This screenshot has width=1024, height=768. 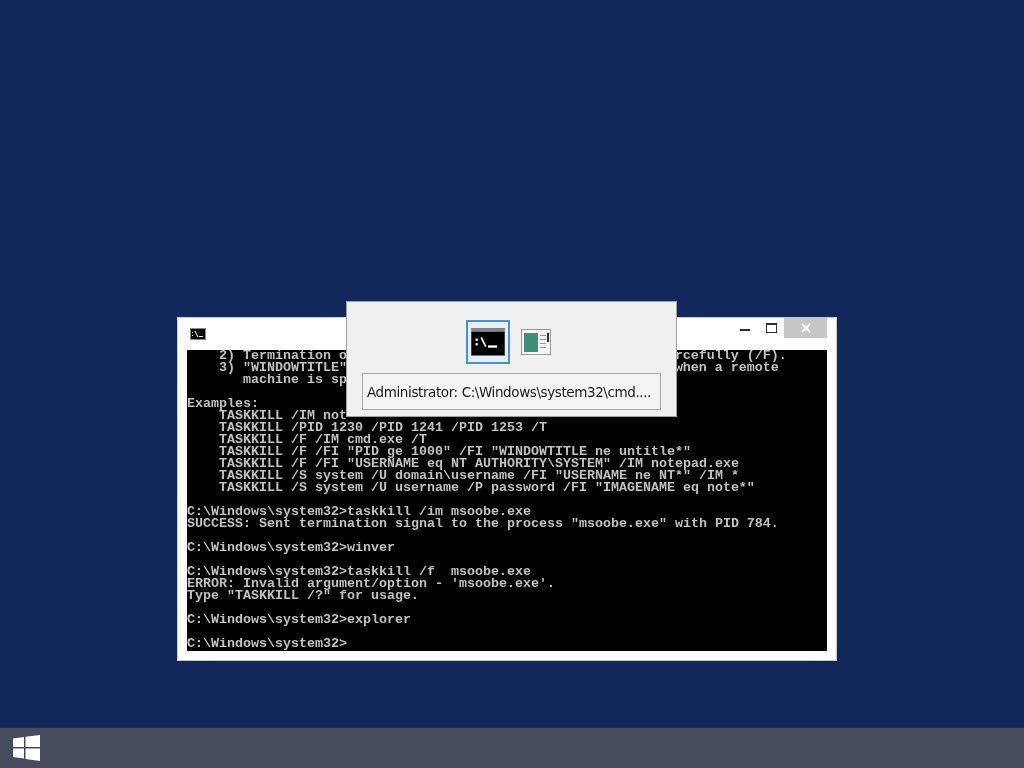 What do you see at coordinates (486, 488) in the screenshot?
I see `console-line: TASKKILL /S system /U username /P password /FI "IMAGENAME eq note*"` at bounding box center [486, 488].